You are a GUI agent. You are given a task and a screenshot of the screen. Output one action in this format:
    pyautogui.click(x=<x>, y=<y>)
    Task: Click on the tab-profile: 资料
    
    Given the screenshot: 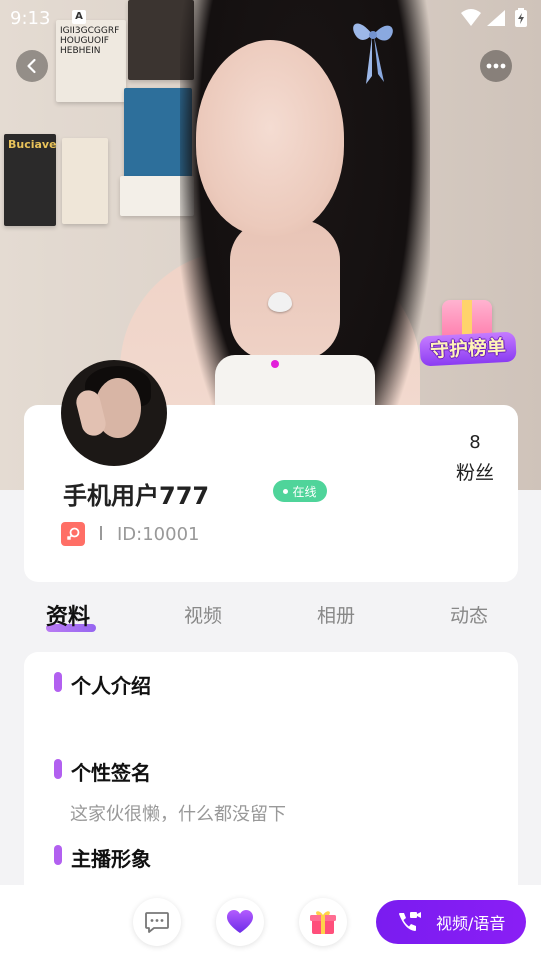 What is the action you would take?
    pyautogui.click(x=68, y=615)
    